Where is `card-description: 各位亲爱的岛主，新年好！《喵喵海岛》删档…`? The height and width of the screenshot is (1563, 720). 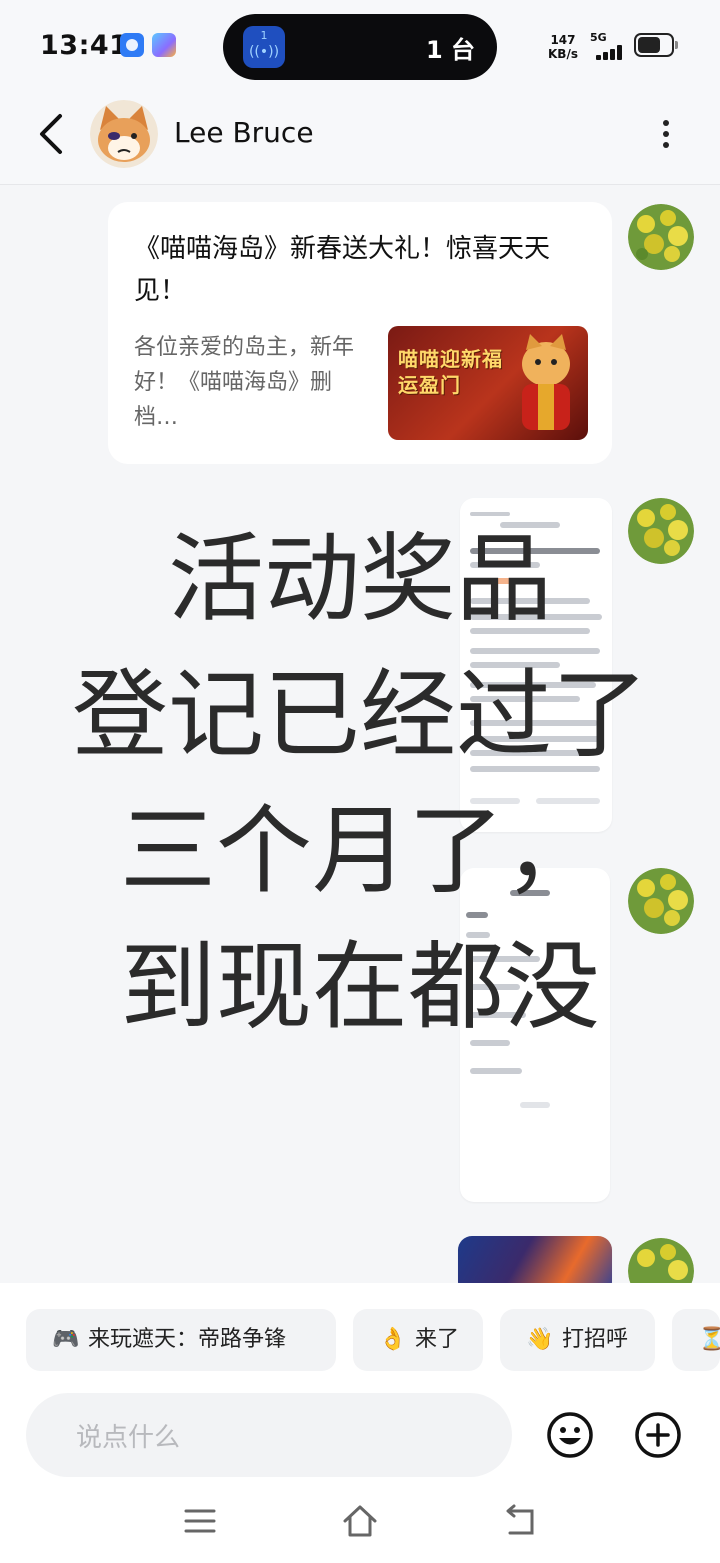
card-description: 各位亲爱的岛主，新年好！《喵喵海岛》删档… is located at coordinates (244, 382).